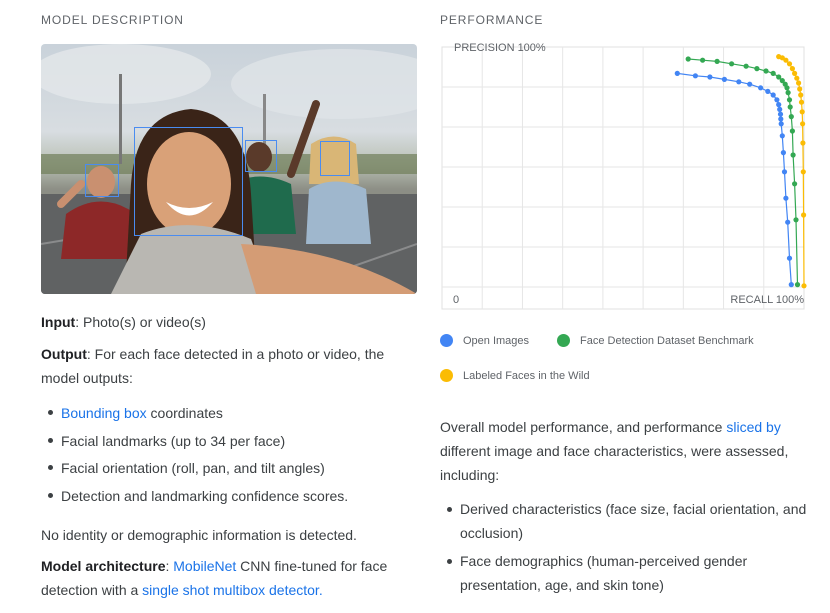  What do you see at coordinates (496, 340) in the screenshot?
I see `legend-label: Open Images` at bounding box center [496, 340].